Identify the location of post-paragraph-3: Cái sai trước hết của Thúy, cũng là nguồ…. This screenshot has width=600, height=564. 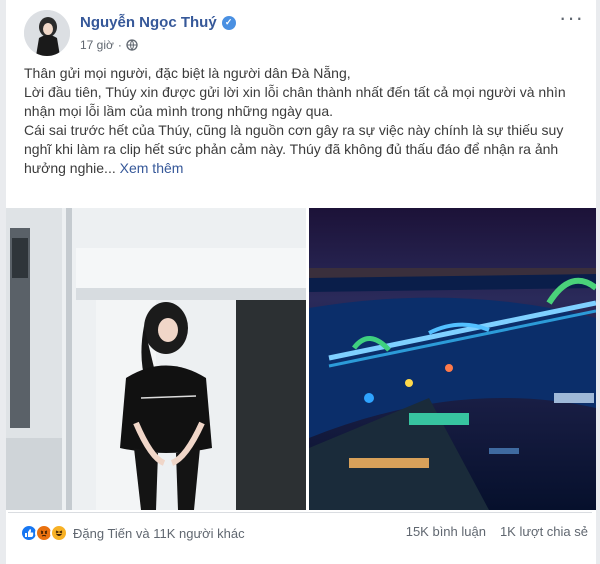
(304, 149).